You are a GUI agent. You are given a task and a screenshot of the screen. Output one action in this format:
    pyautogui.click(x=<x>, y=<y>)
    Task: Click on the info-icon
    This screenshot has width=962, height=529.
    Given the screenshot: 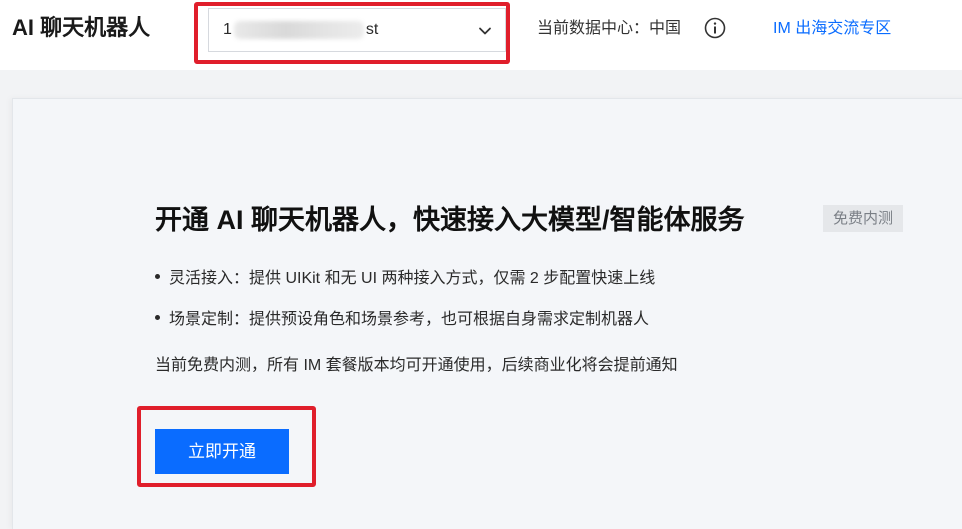 What is the action you would take?
    pyautogui.click(x=715, y=28)
    